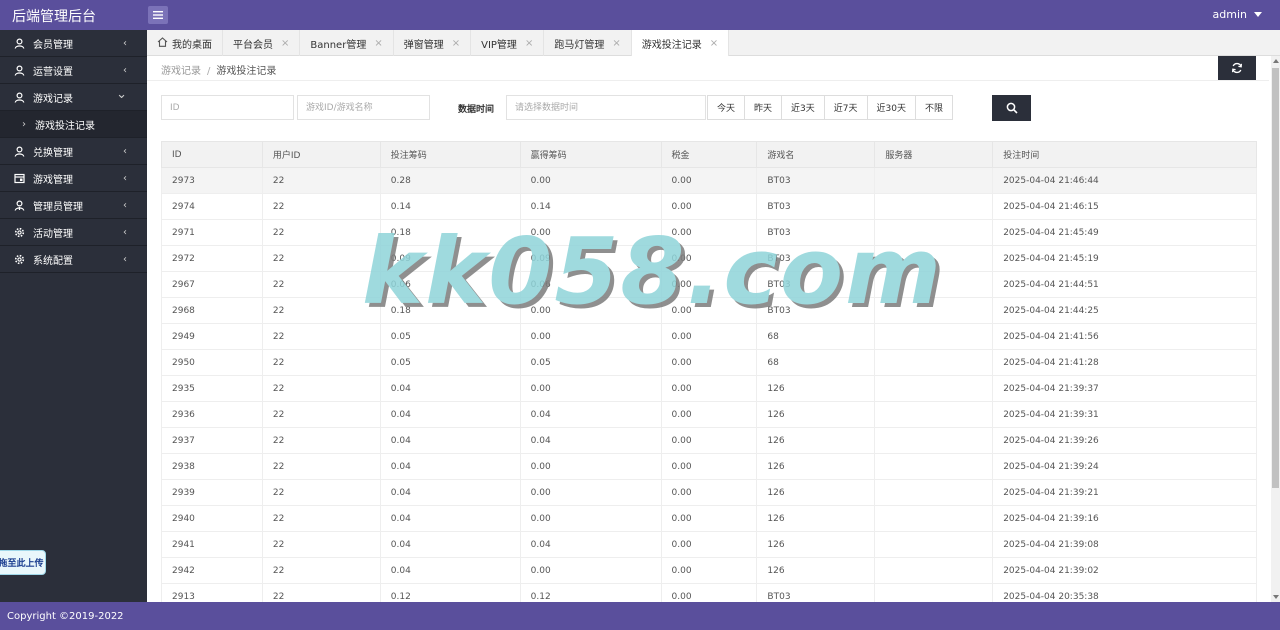 This screenshot has width=1280, height=630. I want to click on table-row: 2942 22 0.04 0.00 0.00 126 2025-04-04 21:39:02, so click(709, 570).